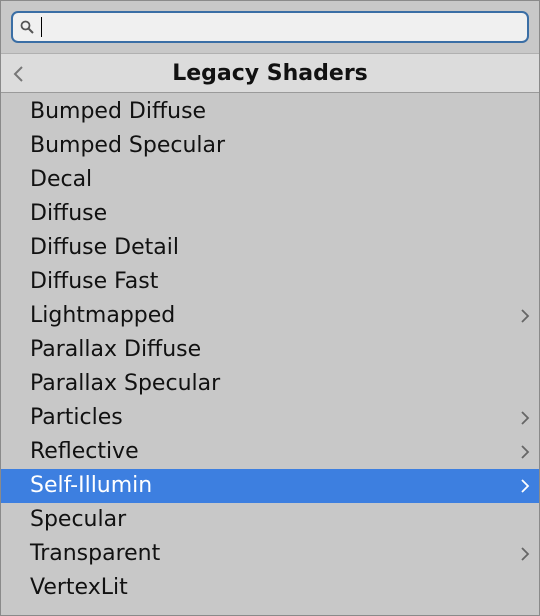 This screenshot has width=540, height=616. What do you see at coordinates (270, 554) in the screenshot?
I see `list-item: Transparent` at bounding box center [270, 554].